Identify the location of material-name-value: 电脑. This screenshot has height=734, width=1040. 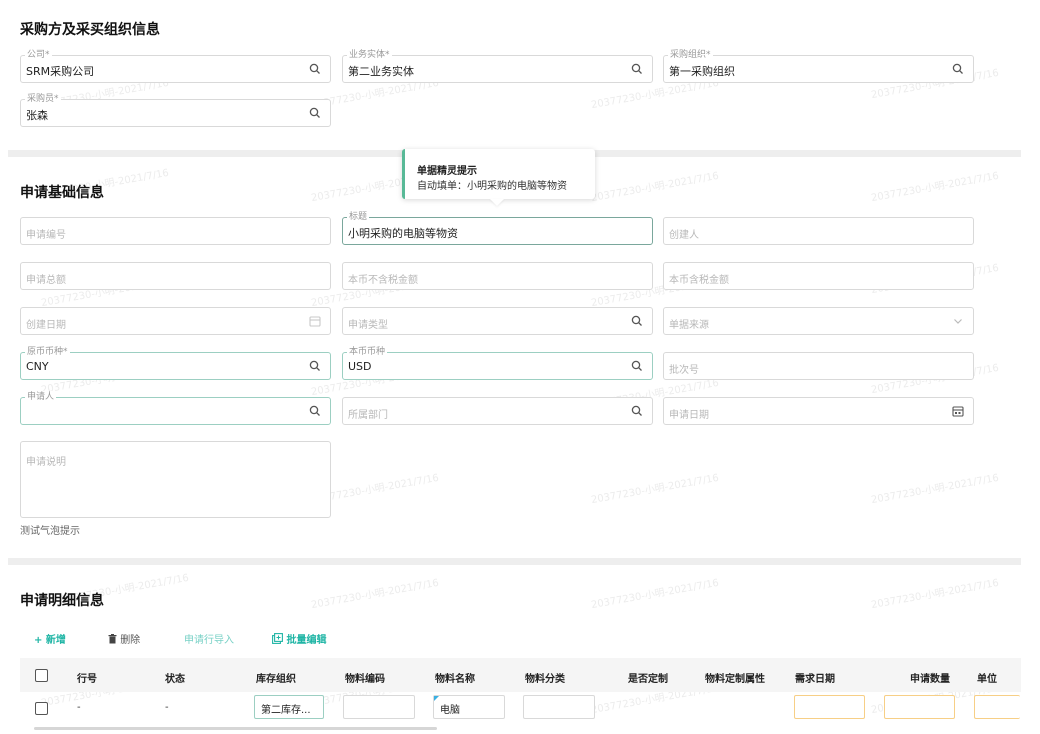
(450, 710).